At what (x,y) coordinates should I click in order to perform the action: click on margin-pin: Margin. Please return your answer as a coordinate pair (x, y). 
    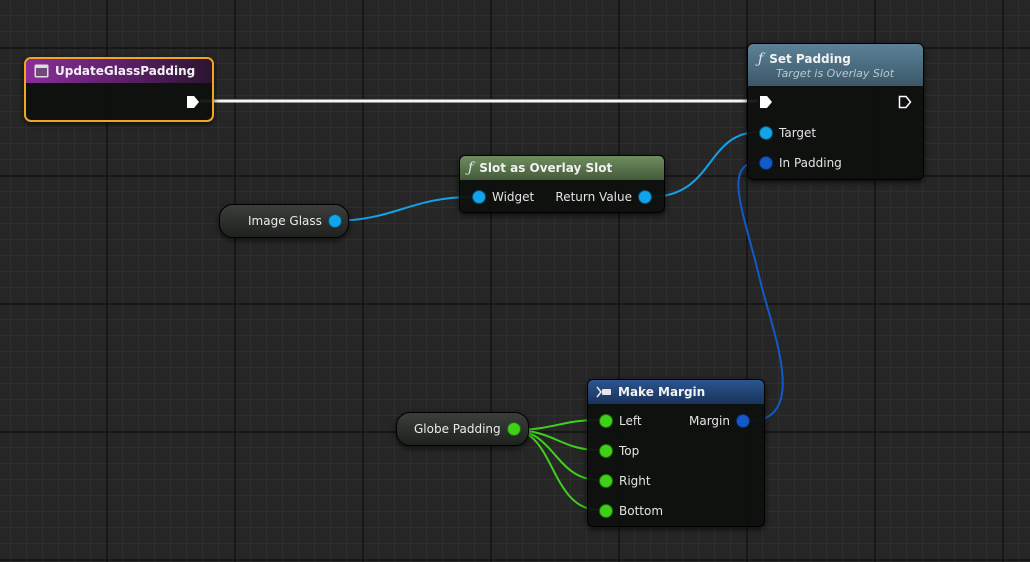
    Looking at the image, I should click on (719, 421).